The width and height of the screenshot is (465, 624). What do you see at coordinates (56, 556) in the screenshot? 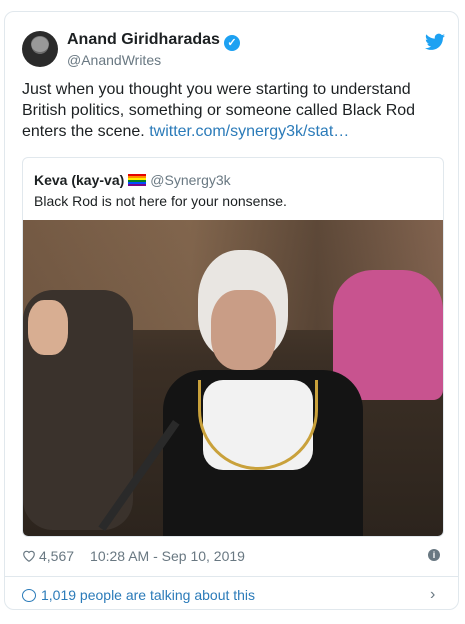
I see `like-count: 4,567` at bounding box center [56, 556].